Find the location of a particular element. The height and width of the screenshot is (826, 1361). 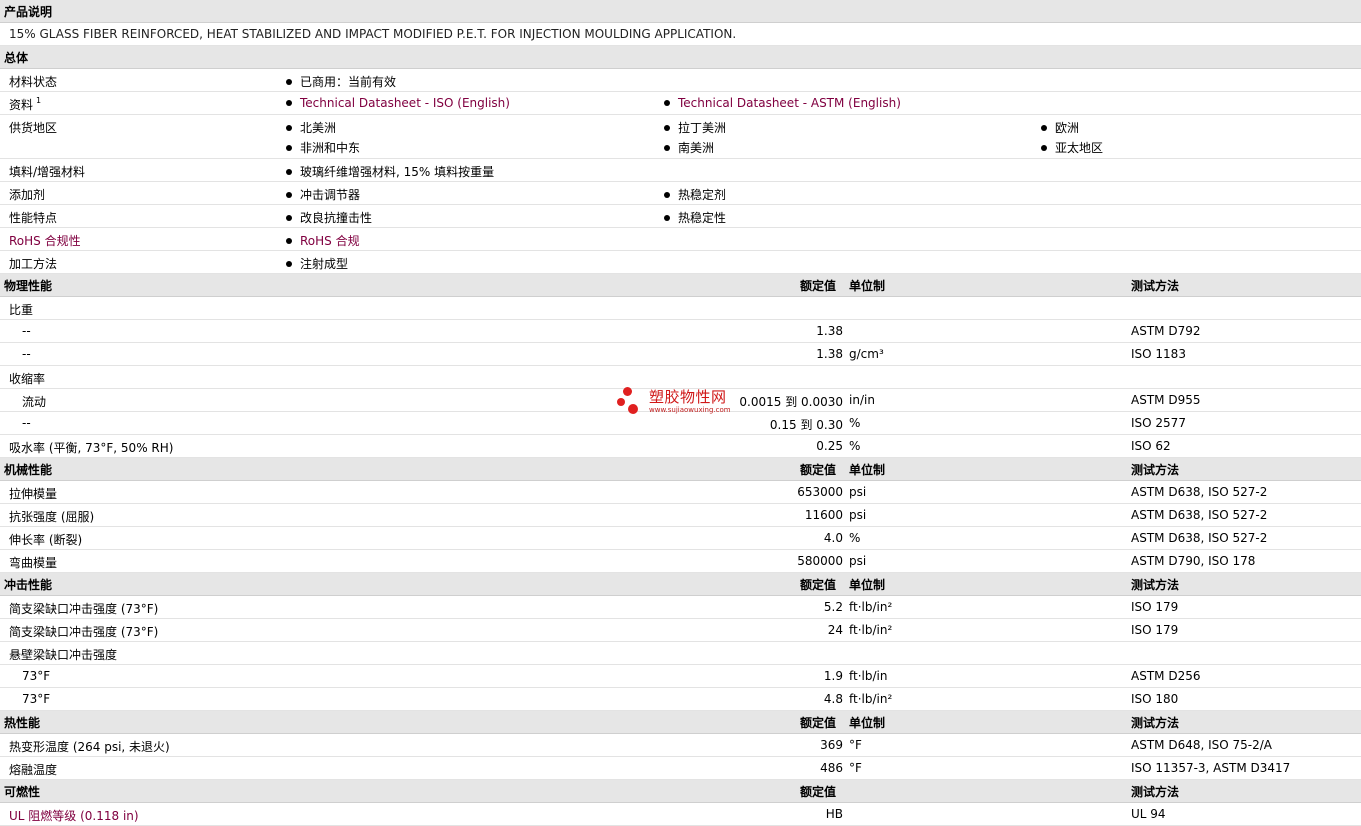

row-label: 资料 1 is located at coordinates (25, 104).